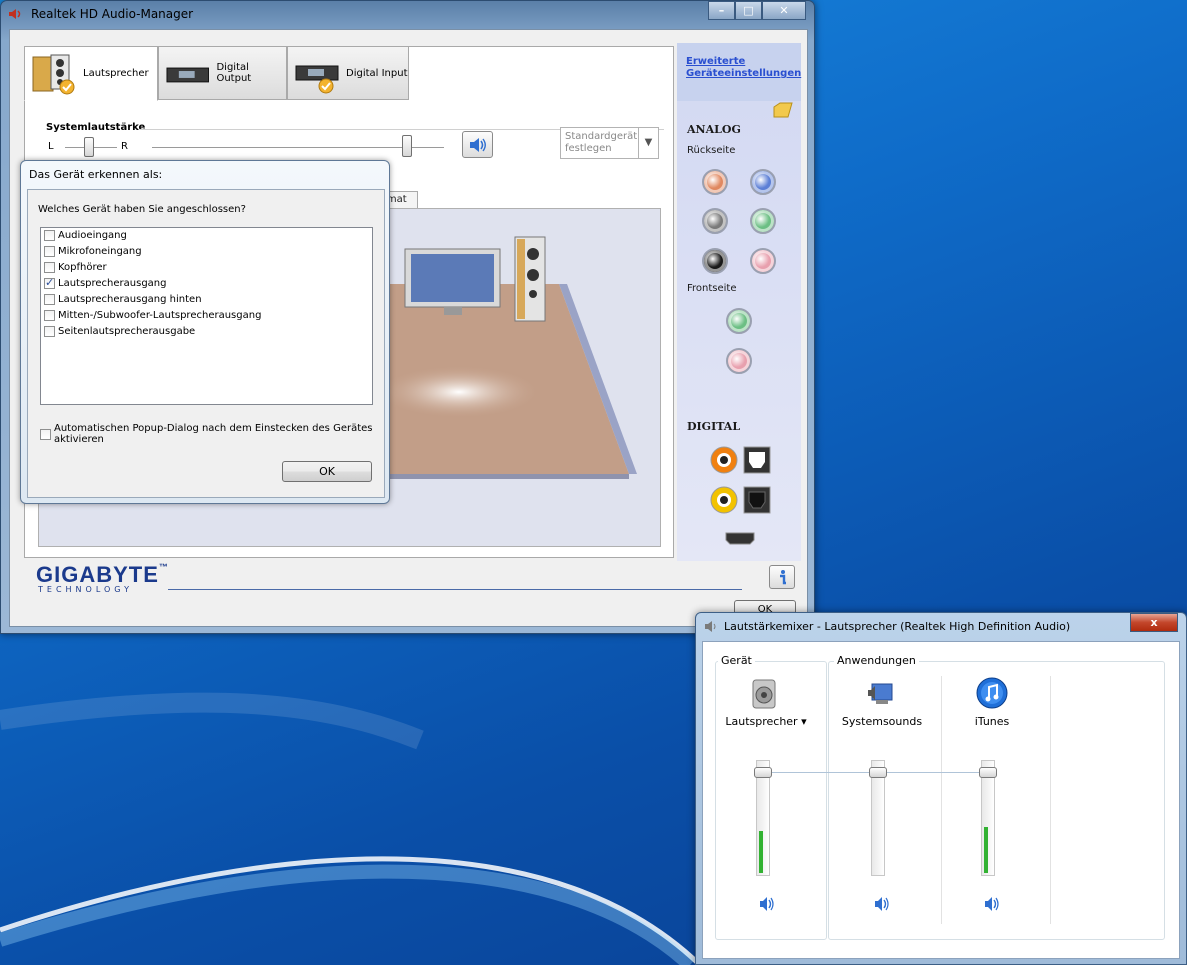  Describe the element at coordinates (100, 251) in the screenshot. I see `option-label: Mikrofoneingang` at that location.